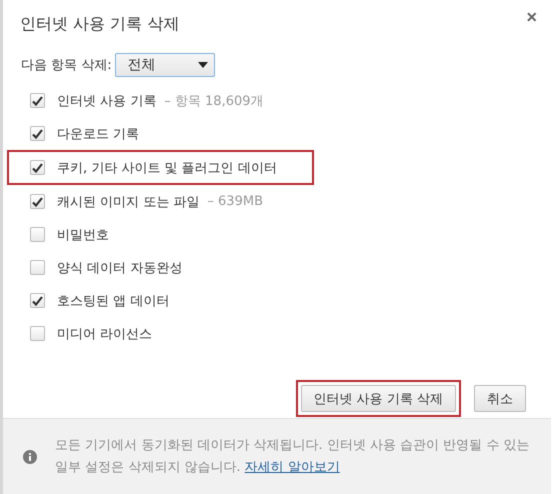 Image resolution: width=554 pixels, height=494 pixels. Describe the element at coordinates (98, 134) in the screenshot. I see `option-label: 다운로드 기록` at that location.